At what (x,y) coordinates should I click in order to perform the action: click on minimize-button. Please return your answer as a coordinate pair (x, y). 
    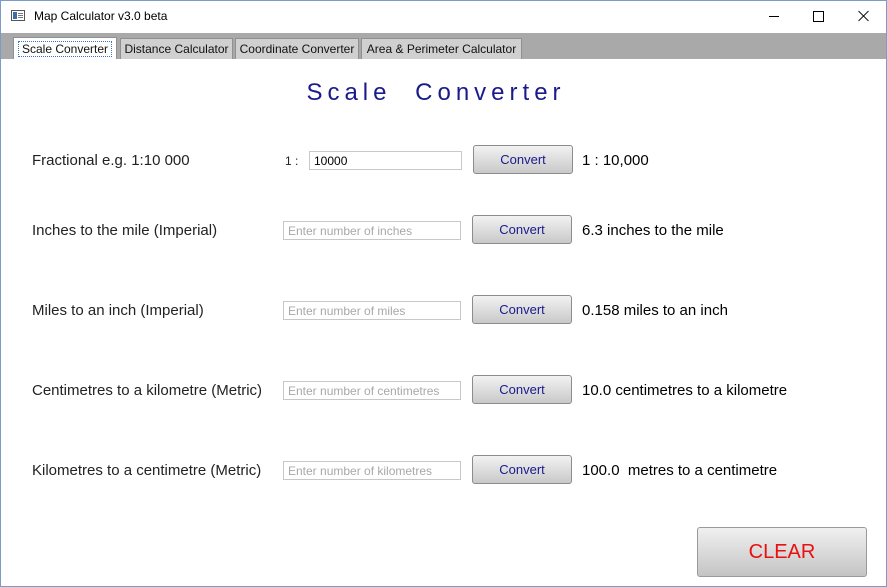
    Looking at the image, I should click on (774, 16).